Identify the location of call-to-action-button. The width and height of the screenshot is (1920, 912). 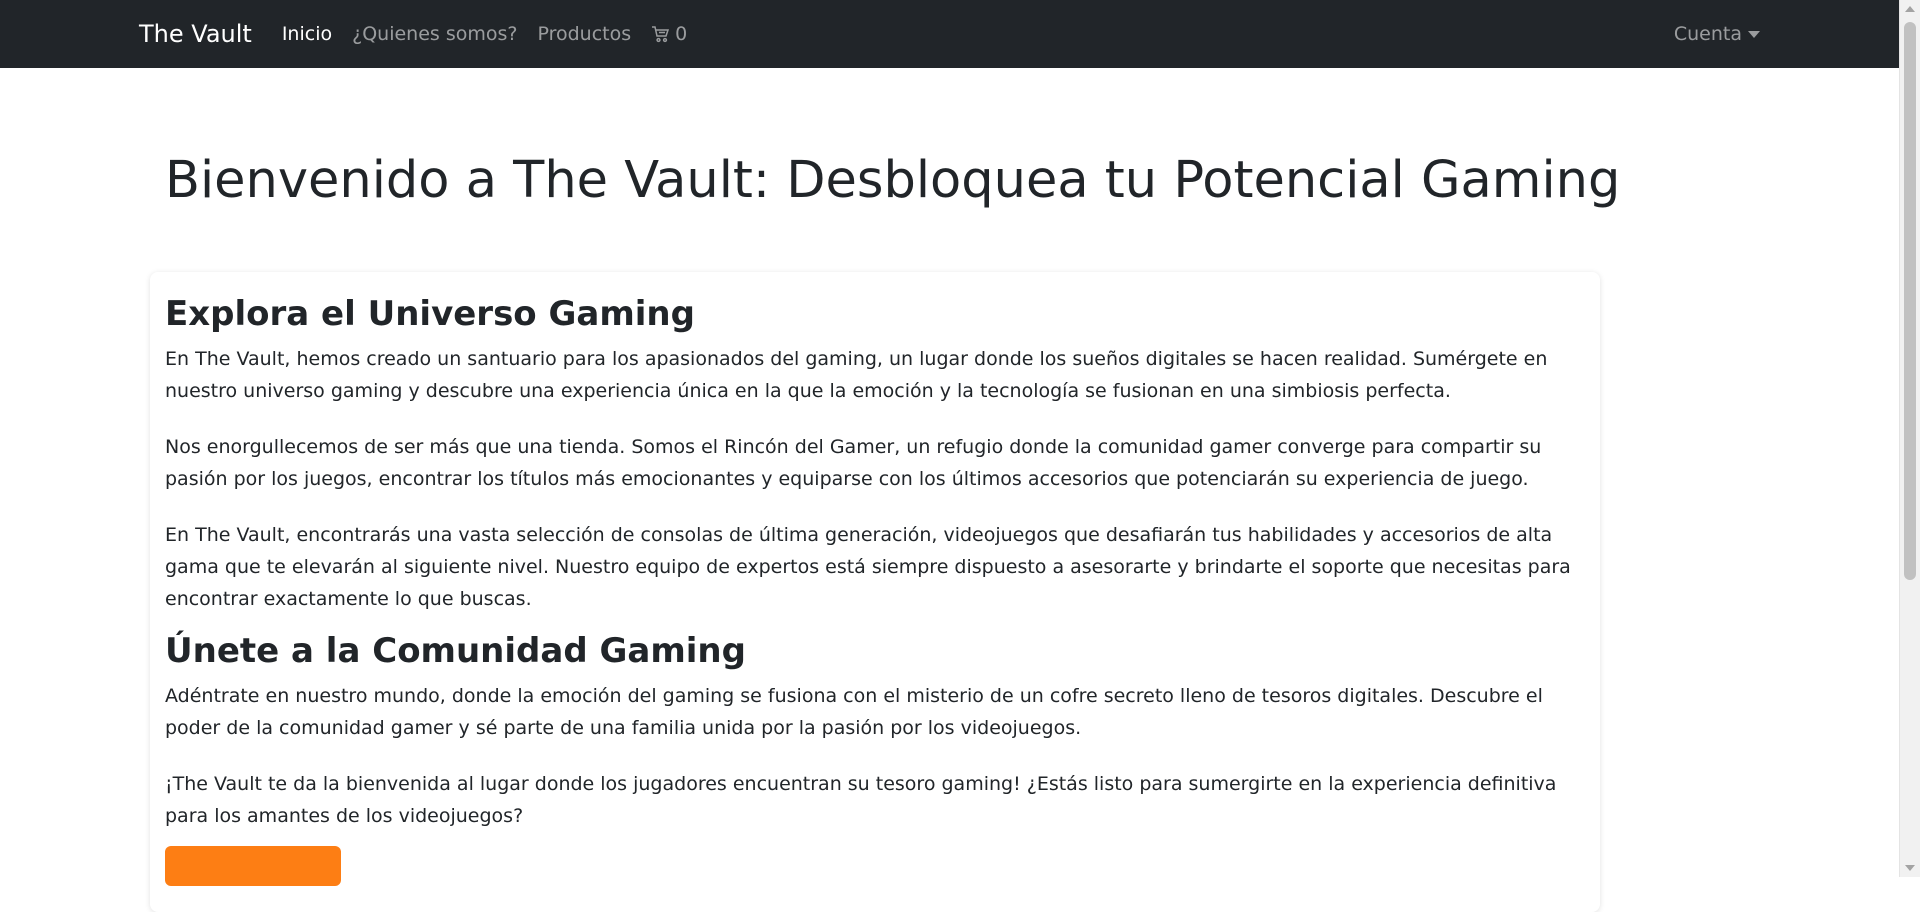
(253, 865).